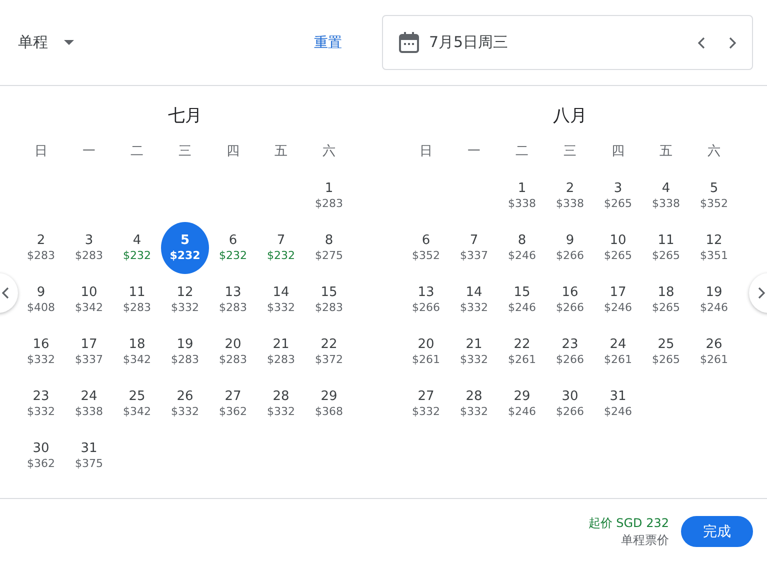  What do you see at coordinates (185, 352) in the screenshot?
I see `calendar-day: 19 $283` at bounding box center [185, 352].